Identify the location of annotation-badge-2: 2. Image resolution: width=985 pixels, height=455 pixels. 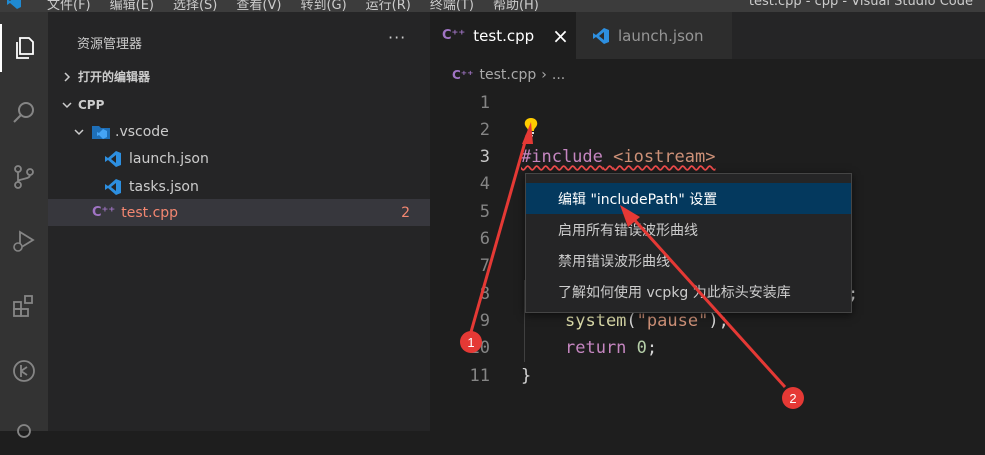
(793, 398).